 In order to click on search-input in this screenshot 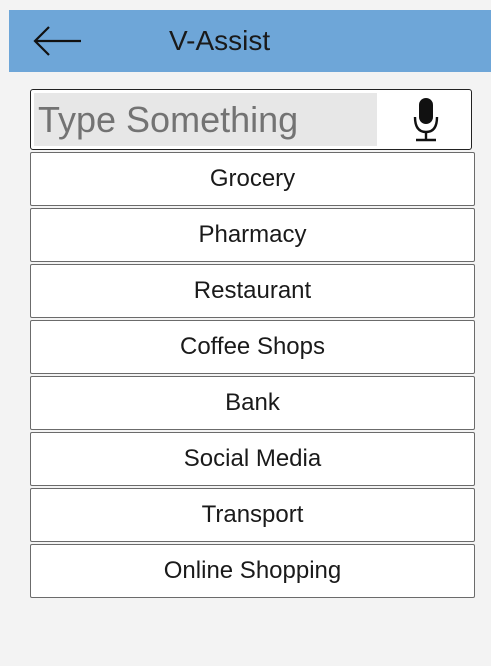, I will do `click(205, 119)`.